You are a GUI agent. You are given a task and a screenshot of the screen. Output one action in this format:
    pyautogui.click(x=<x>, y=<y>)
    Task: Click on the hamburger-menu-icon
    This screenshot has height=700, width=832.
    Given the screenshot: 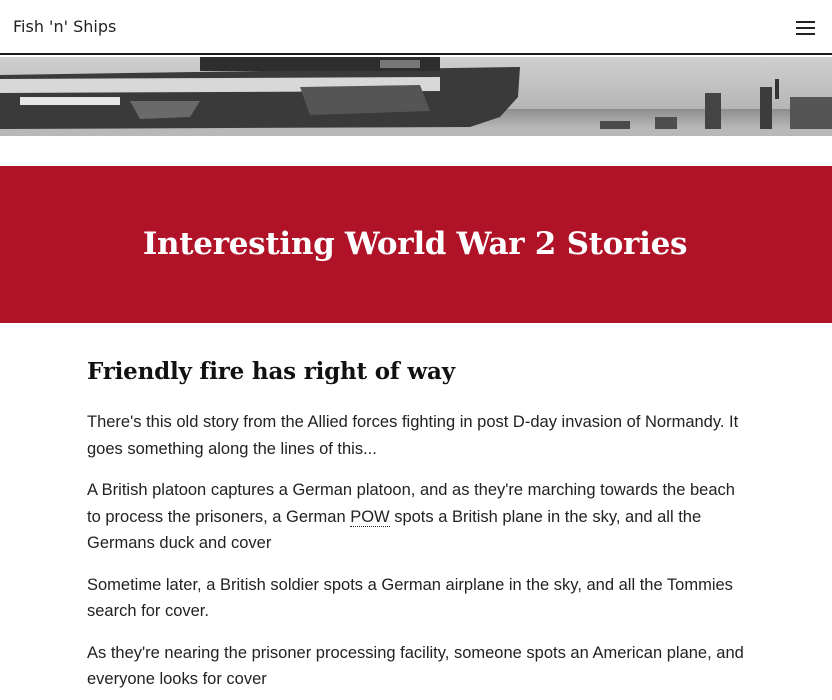 What is the action you would take?
    pyautogui.click(x=806, y=28)
    